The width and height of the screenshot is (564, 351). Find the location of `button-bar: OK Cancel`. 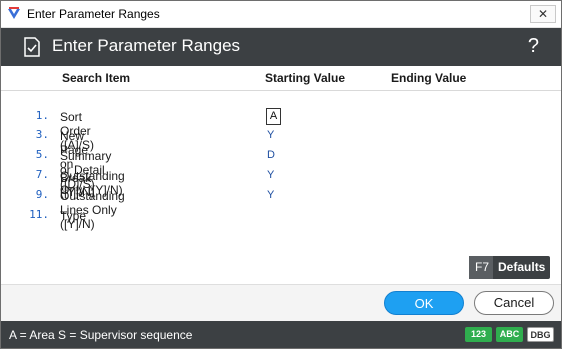

button-bar: OK Cancel is located at coordinates (281, 302).